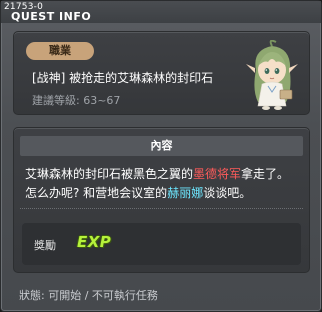  What do you see at coordinates (161, 208) in the screenshot?
I see `content-divider` at bounding box center [161, 208].